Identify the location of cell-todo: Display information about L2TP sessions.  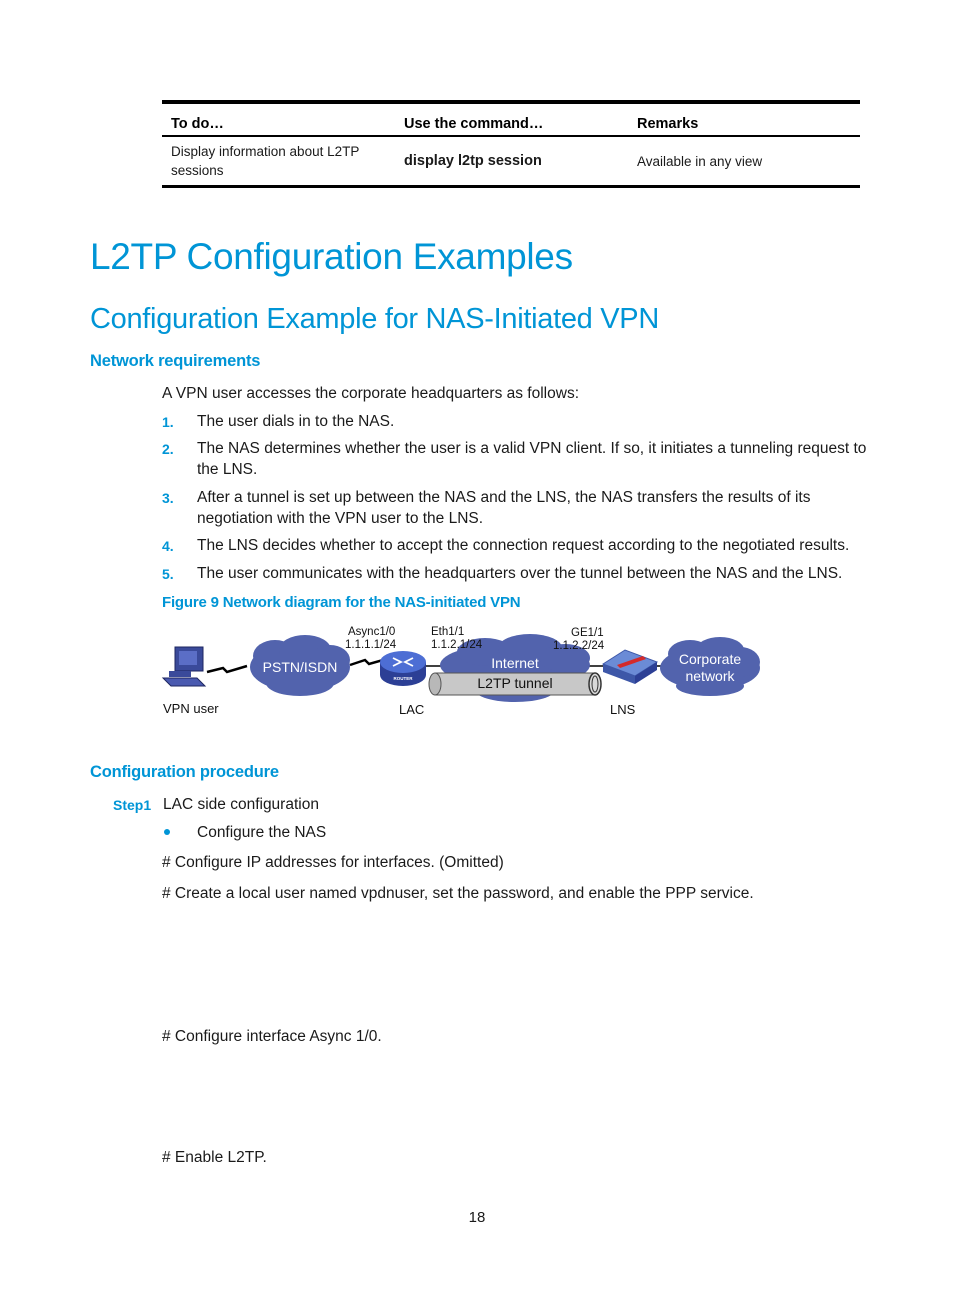
(265, 161).